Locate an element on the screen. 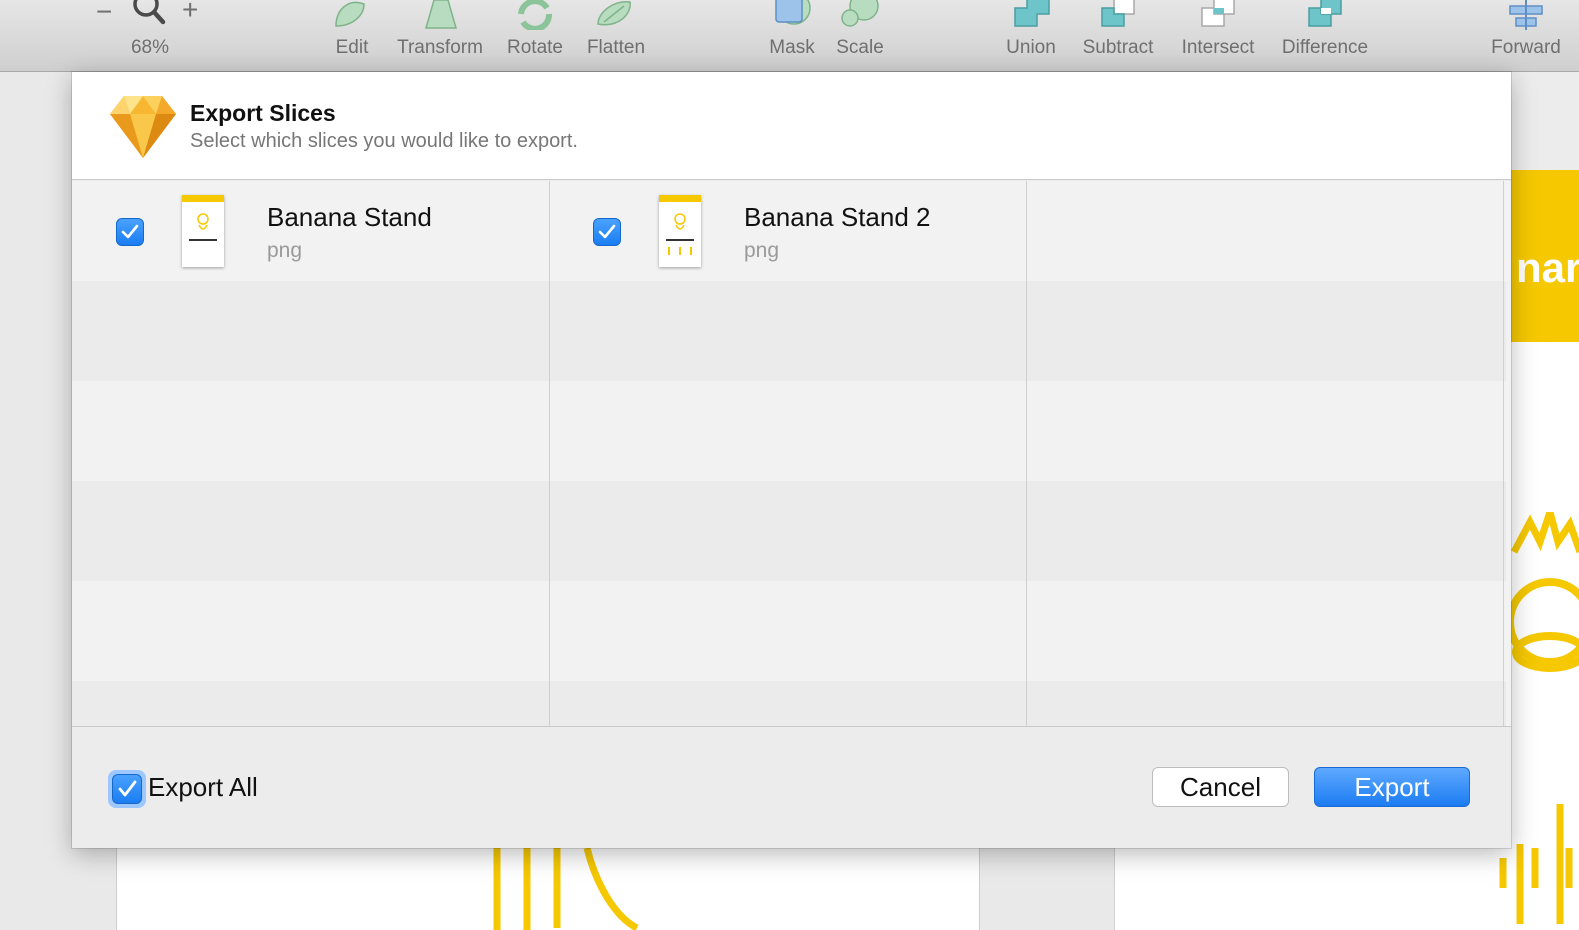 The width and height of the screenshot is (1579, 930). mask-icon is located at coordinates (793, 12).